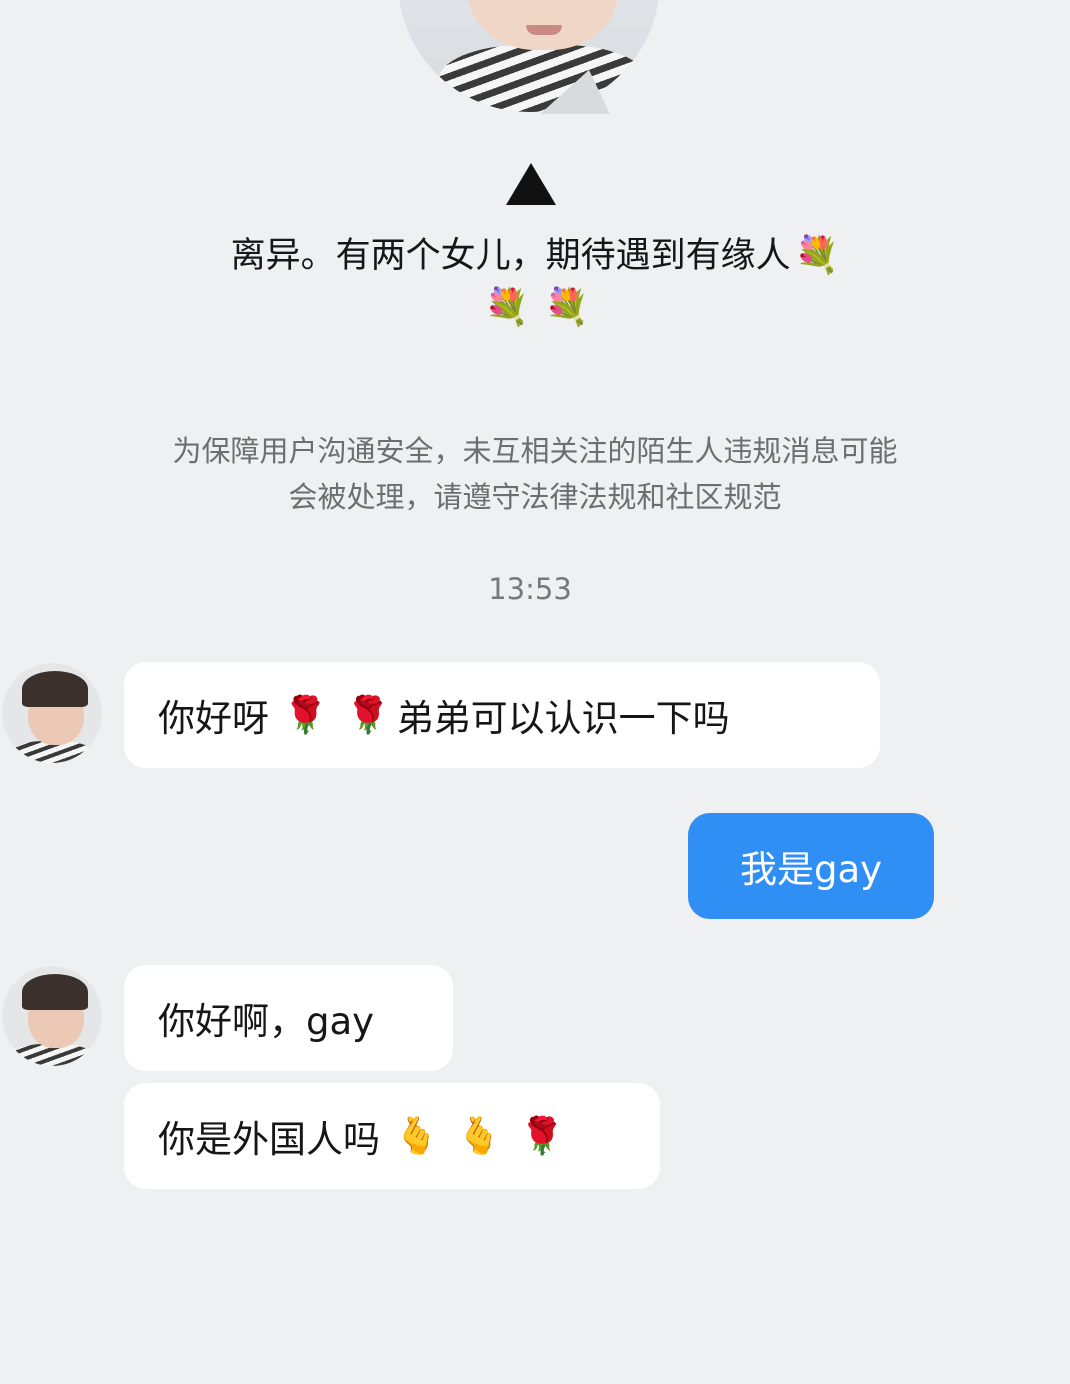  Describe the element at coordinates (544, 30) in the screenshot. I see `photo-lips` at that location.